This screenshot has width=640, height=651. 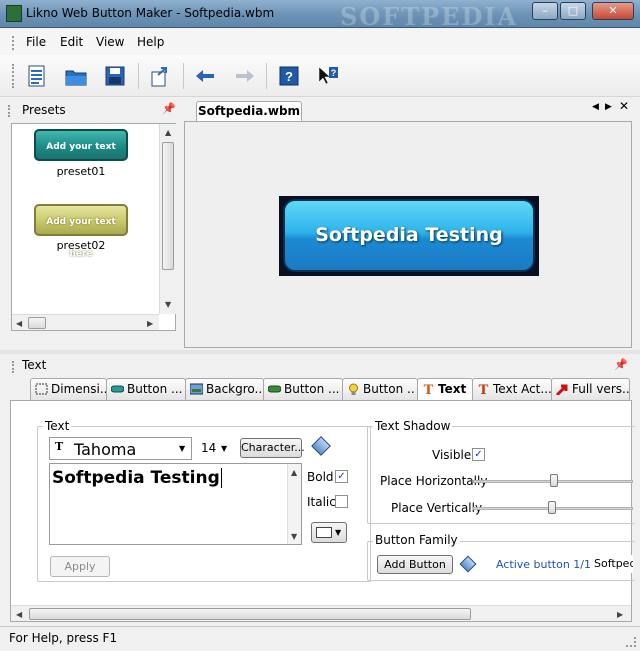 I want to click on close-document-icon: ✕, so click(x=624, y=106).